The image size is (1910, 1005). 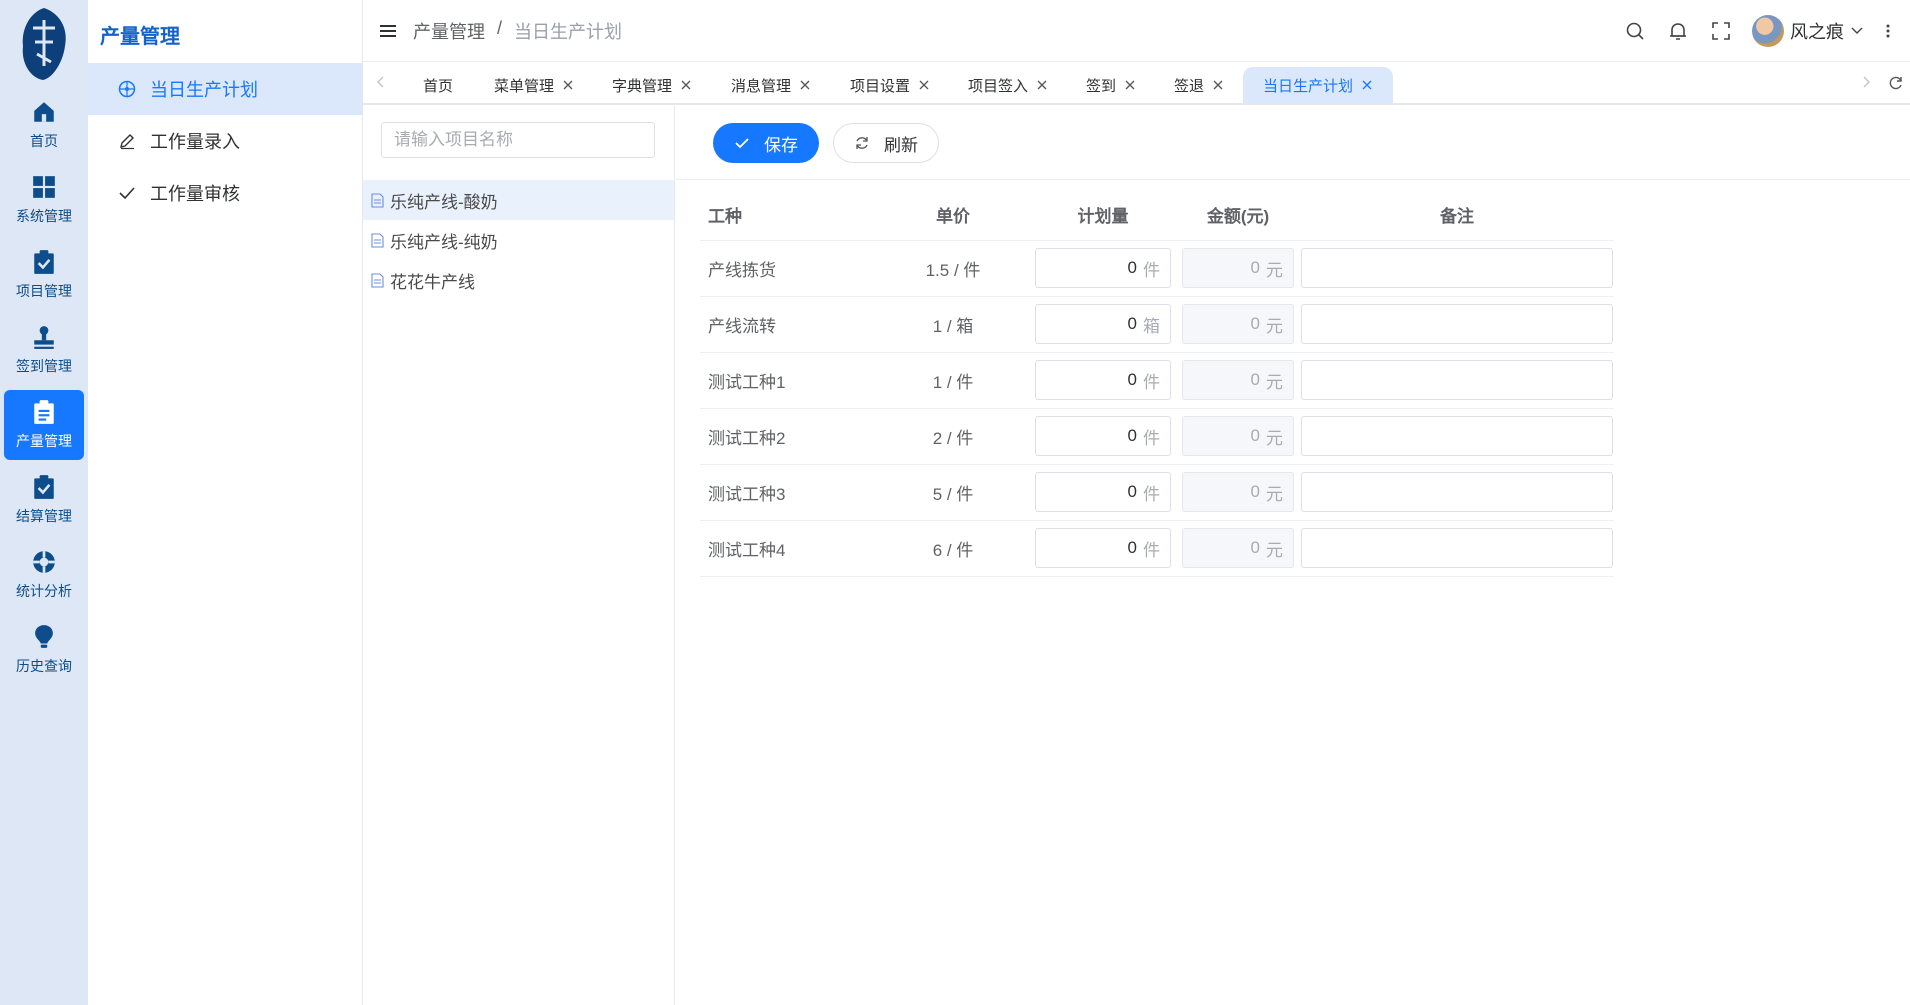 What do you see at coordinates (225, 502) in the screenshot?
I see `submenu: 产量管理 当日生产计划 工作量录入 工作量审核` at bounding box center [225, 502].